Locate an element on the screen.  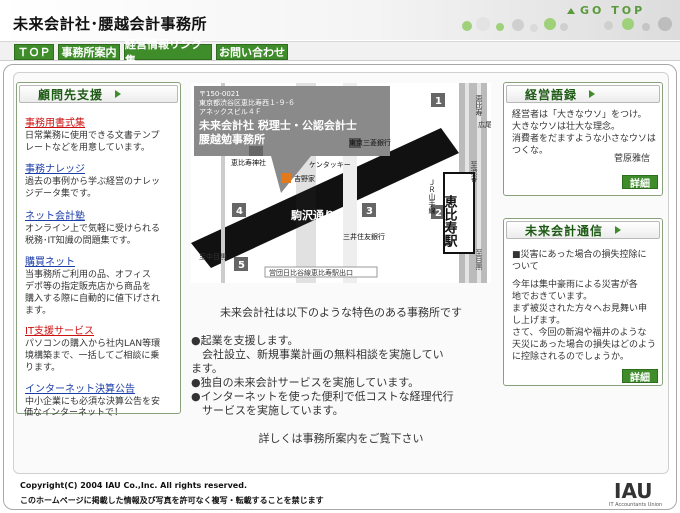
feature-line: サービスを実施しています。 is located at coordinates (267, 410).